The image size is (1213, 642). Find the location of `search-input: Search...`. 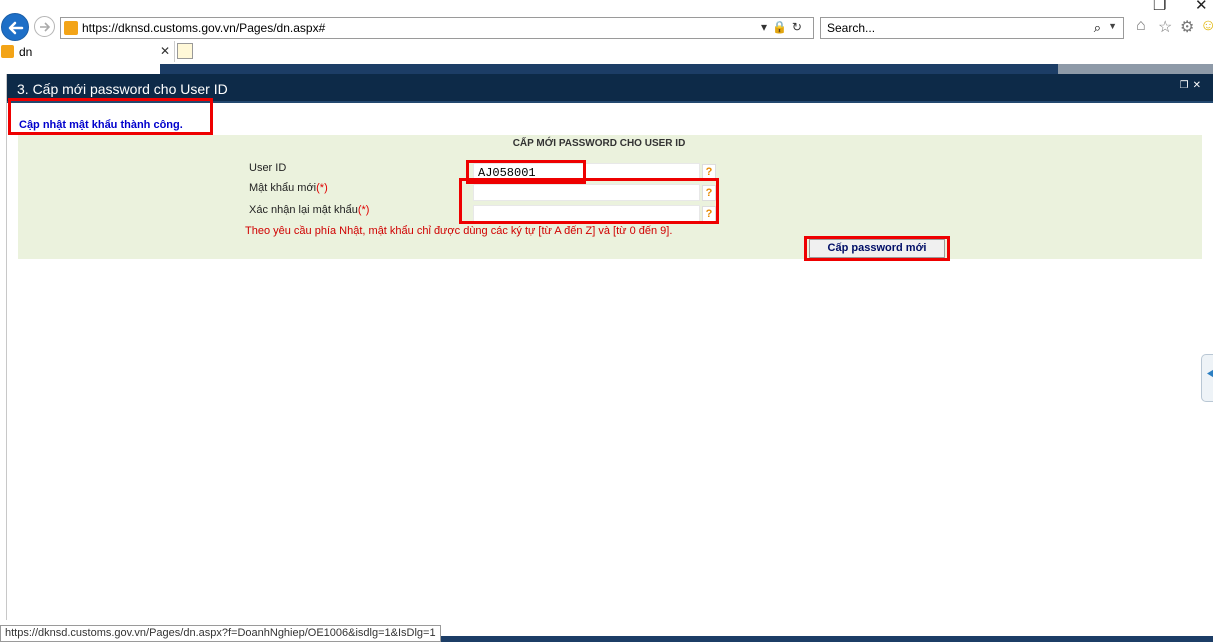

search-input: Search... is located at coordinates (851, 28).